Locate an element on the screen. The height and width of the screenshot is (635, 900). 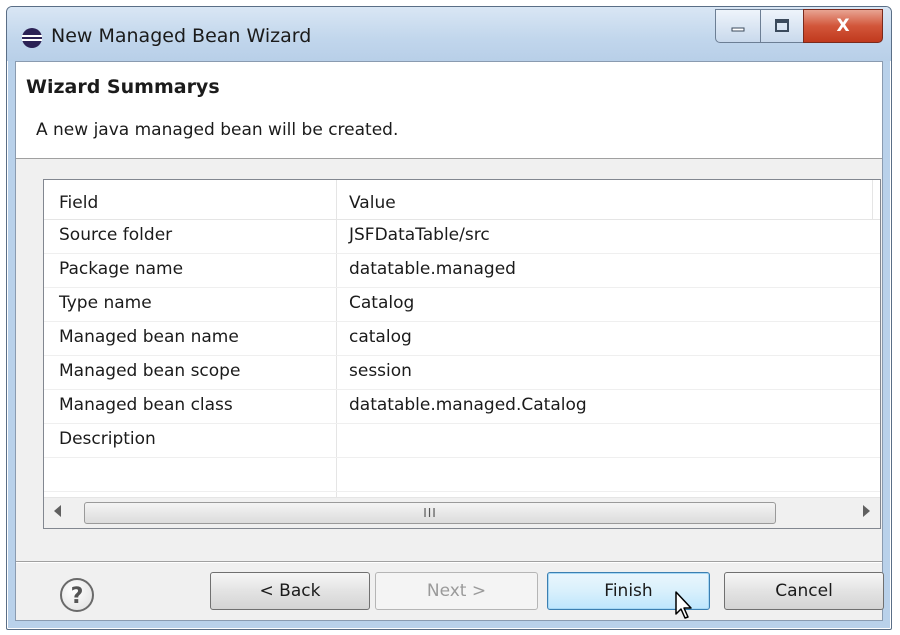
column-header-value: Value is located at coordinates (372, 203).